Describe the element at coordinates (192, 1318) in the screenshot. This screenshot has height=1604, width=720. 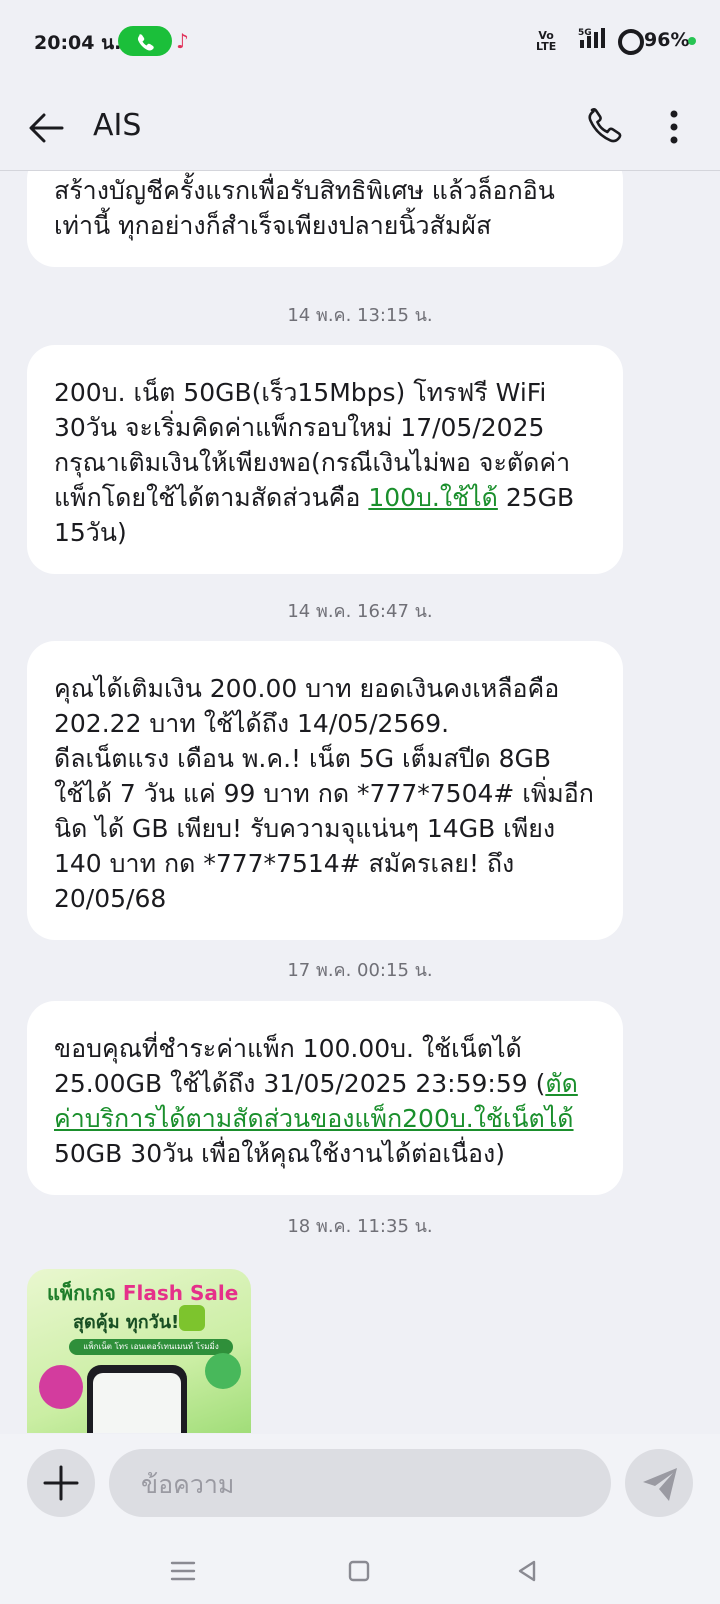
I see `app-logo-icon` at that location.